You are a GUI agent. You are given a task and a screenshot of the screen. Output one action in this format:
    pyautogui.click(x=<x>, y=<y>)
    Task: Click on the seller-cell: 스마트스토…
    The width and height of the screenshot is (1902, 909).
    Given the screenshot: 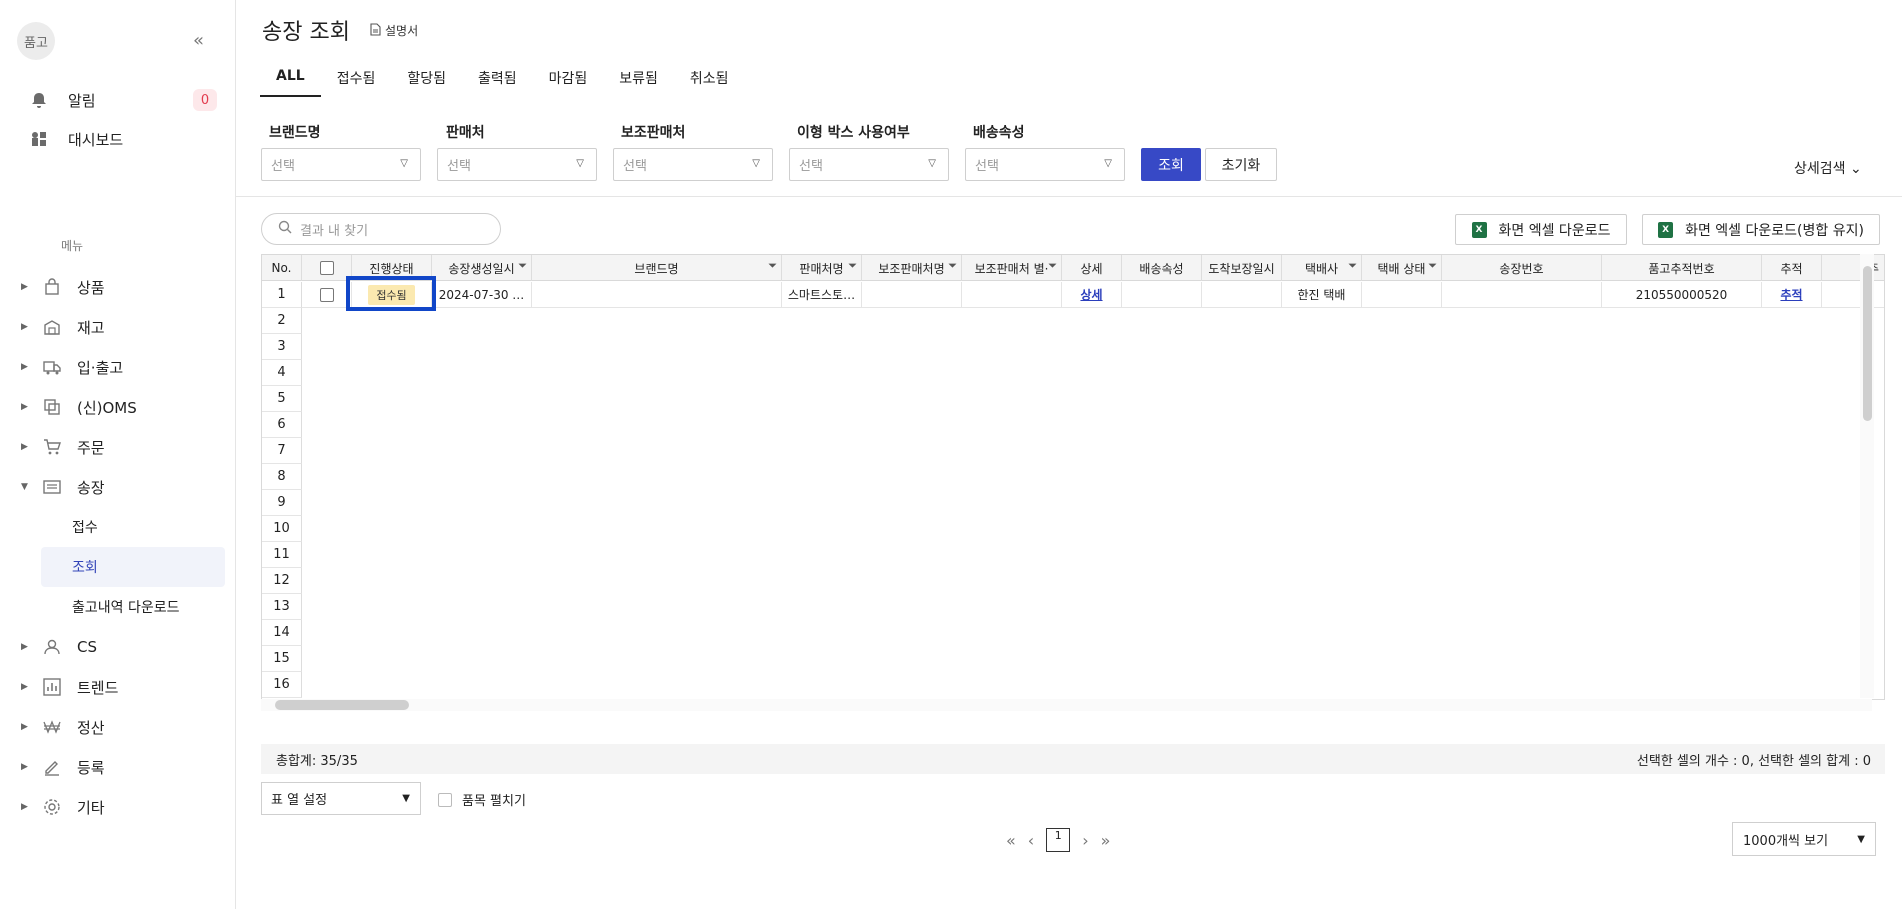 What is the action you would take?
    pyautogui.click(x=822, y=295)
    